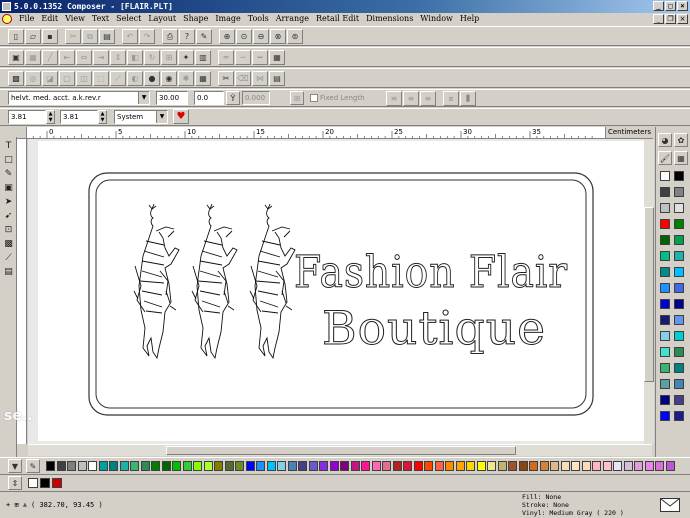 This screenshot has width=690, height=518. What do you see at coordinates (79, 98) in the screenshot?
I see `font-select: helvt. med. acct. a.k.rev.r ▼` at bounding box center [79, 98].